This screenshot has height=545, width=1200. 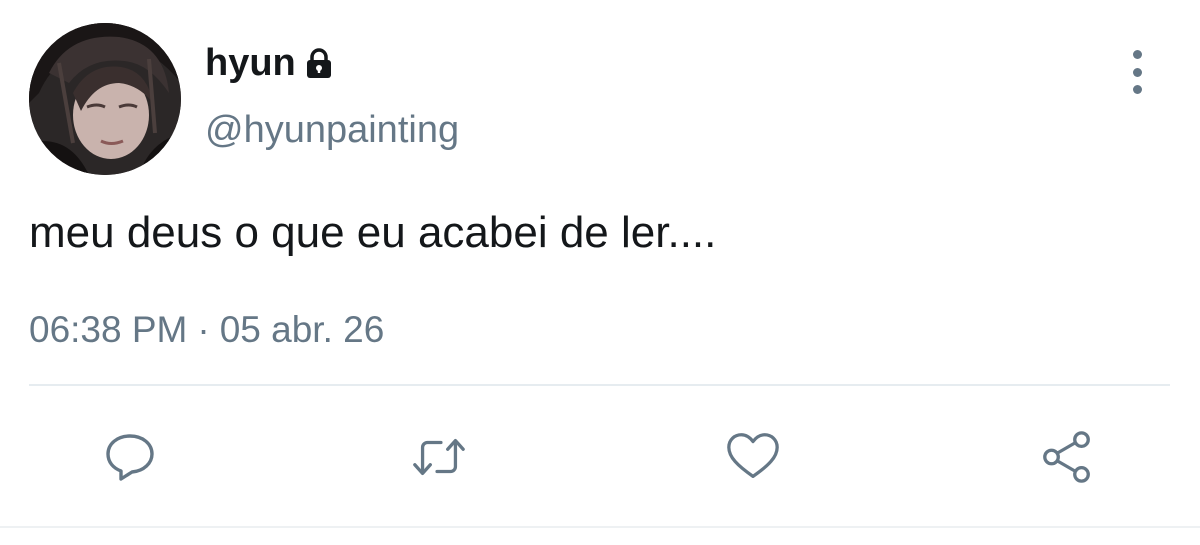 I want to click on like-button, so click(x=753, y=457).